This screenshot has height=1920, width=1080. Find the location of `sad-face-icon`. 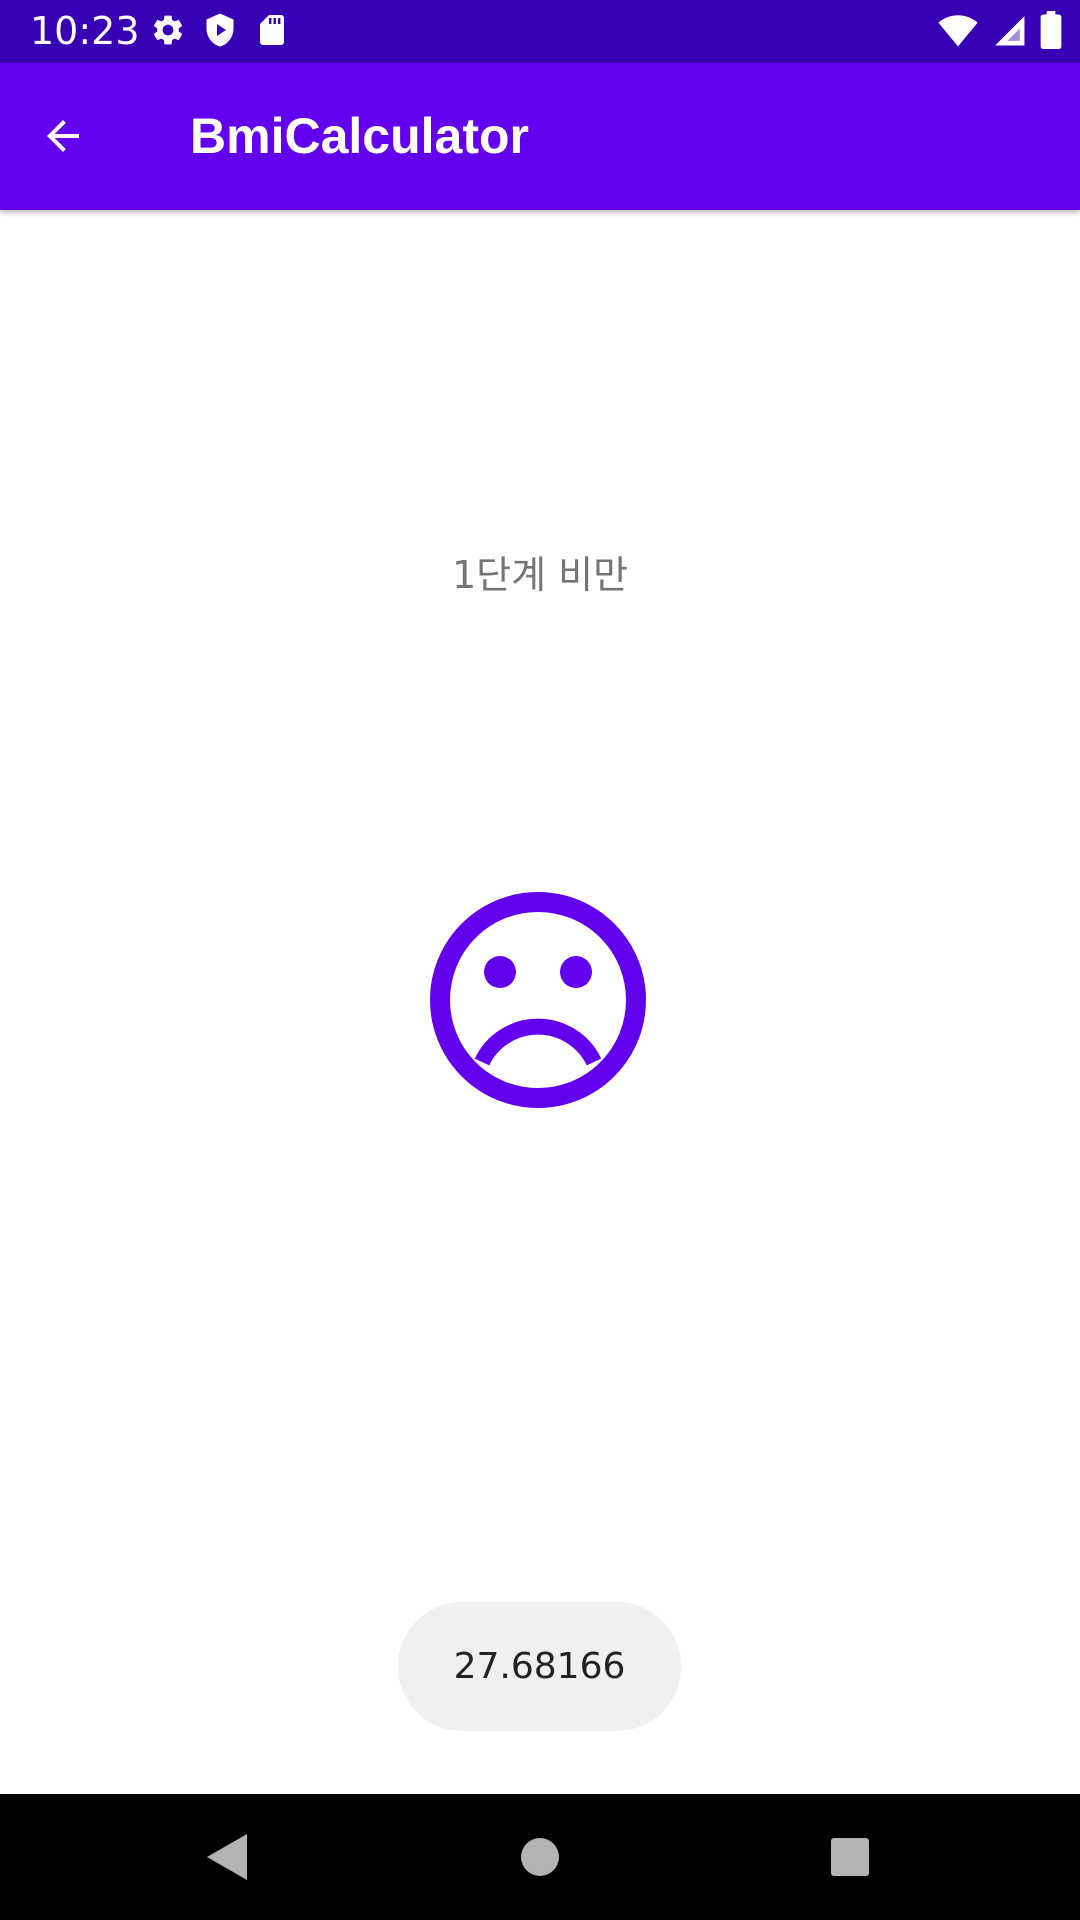

sad-face-icon is located at coordinates (538, 1000).